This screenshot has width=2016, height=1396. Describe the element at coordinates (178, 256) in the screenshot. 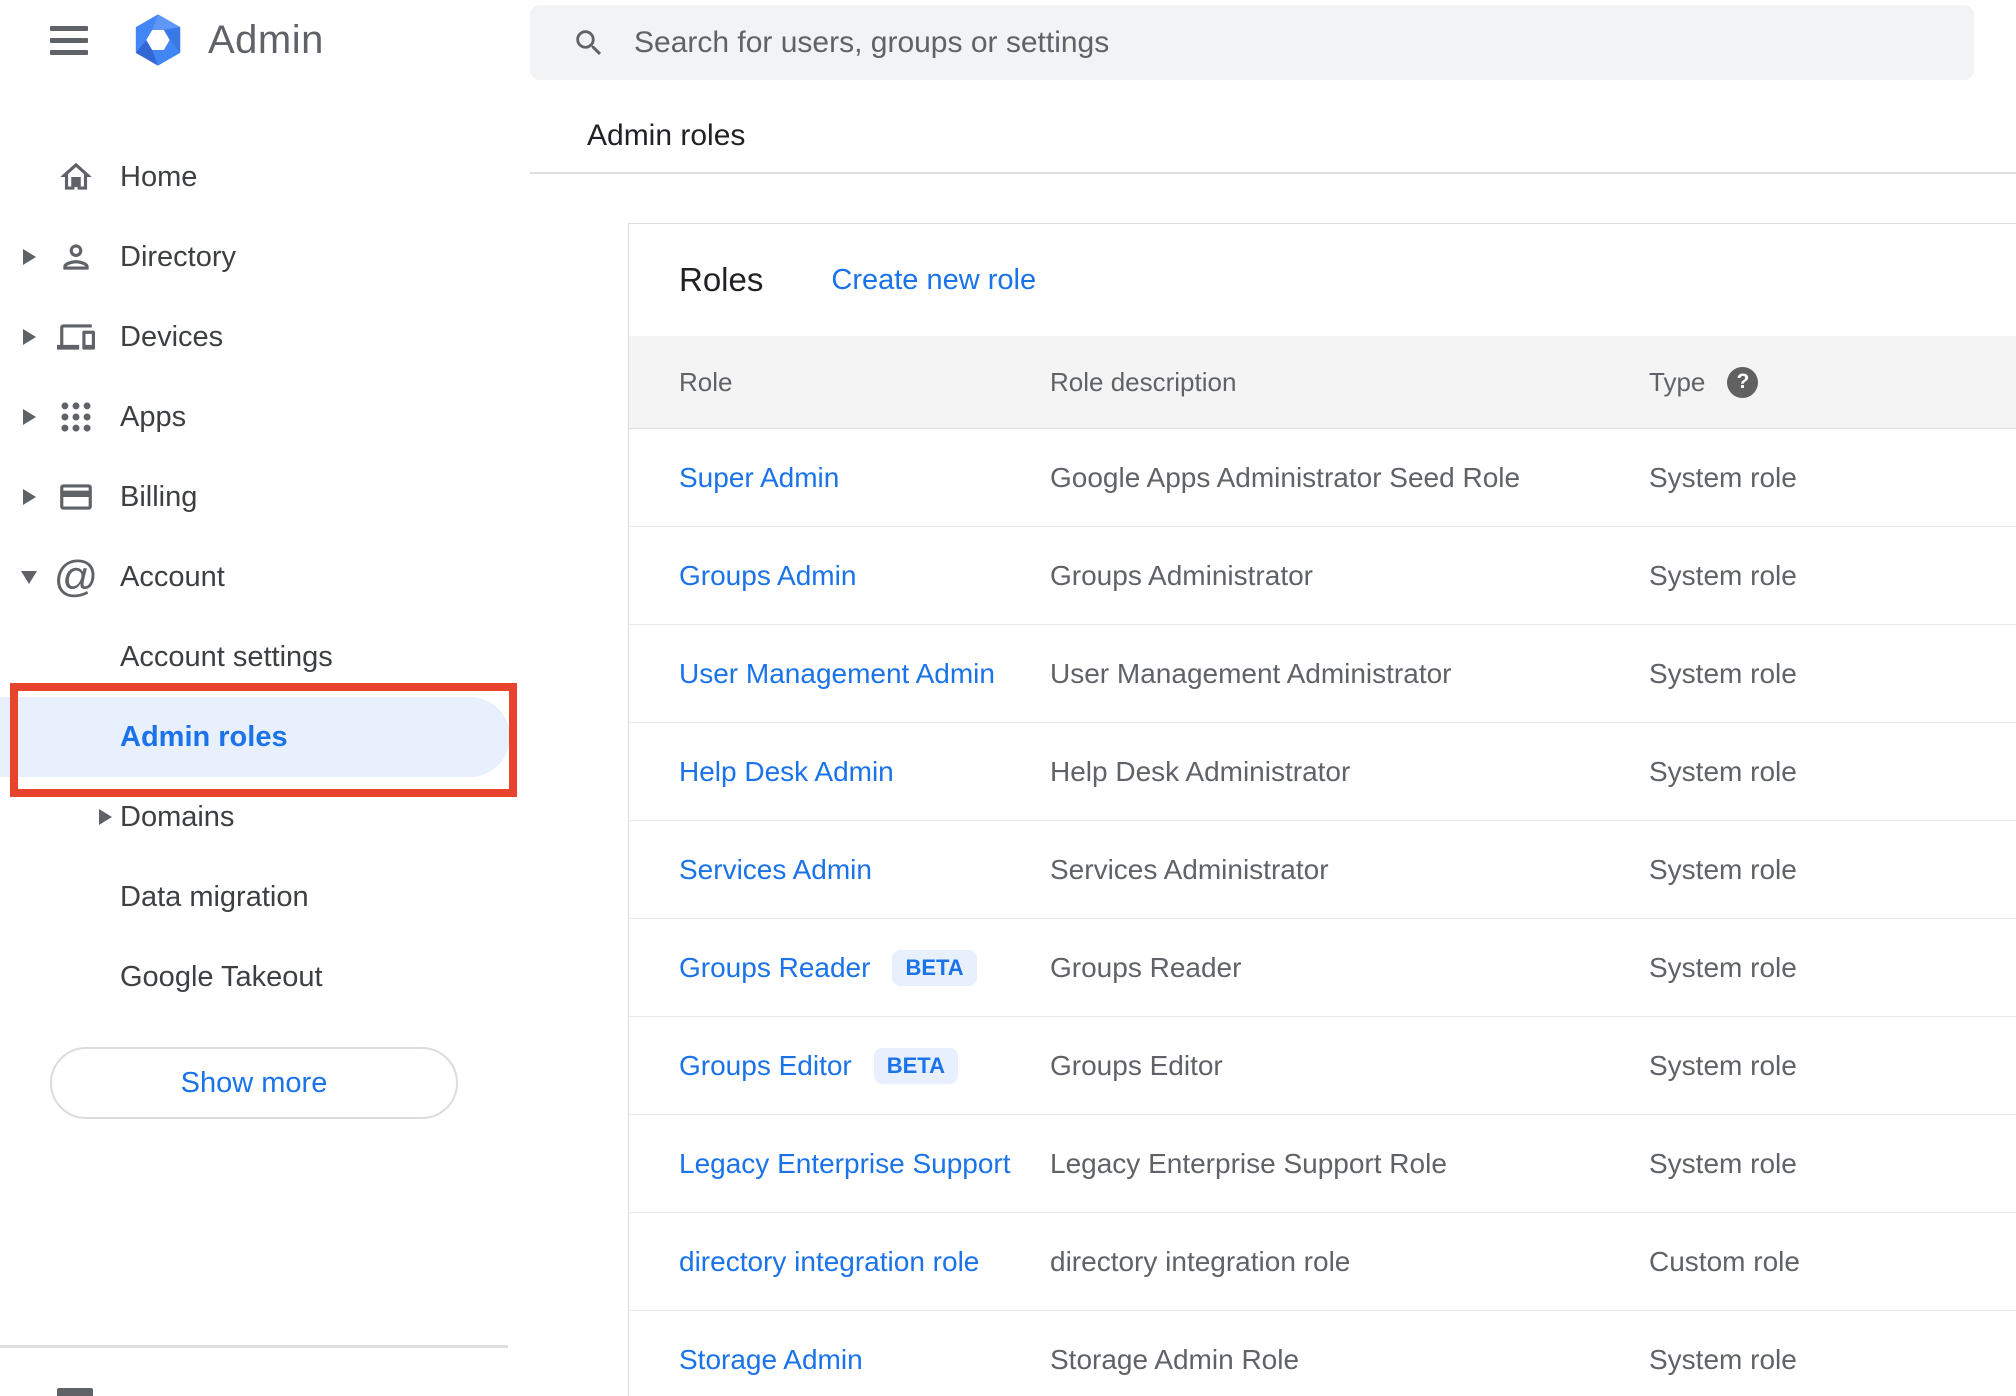

I see `sidebar-item-label: Directory` at that location.